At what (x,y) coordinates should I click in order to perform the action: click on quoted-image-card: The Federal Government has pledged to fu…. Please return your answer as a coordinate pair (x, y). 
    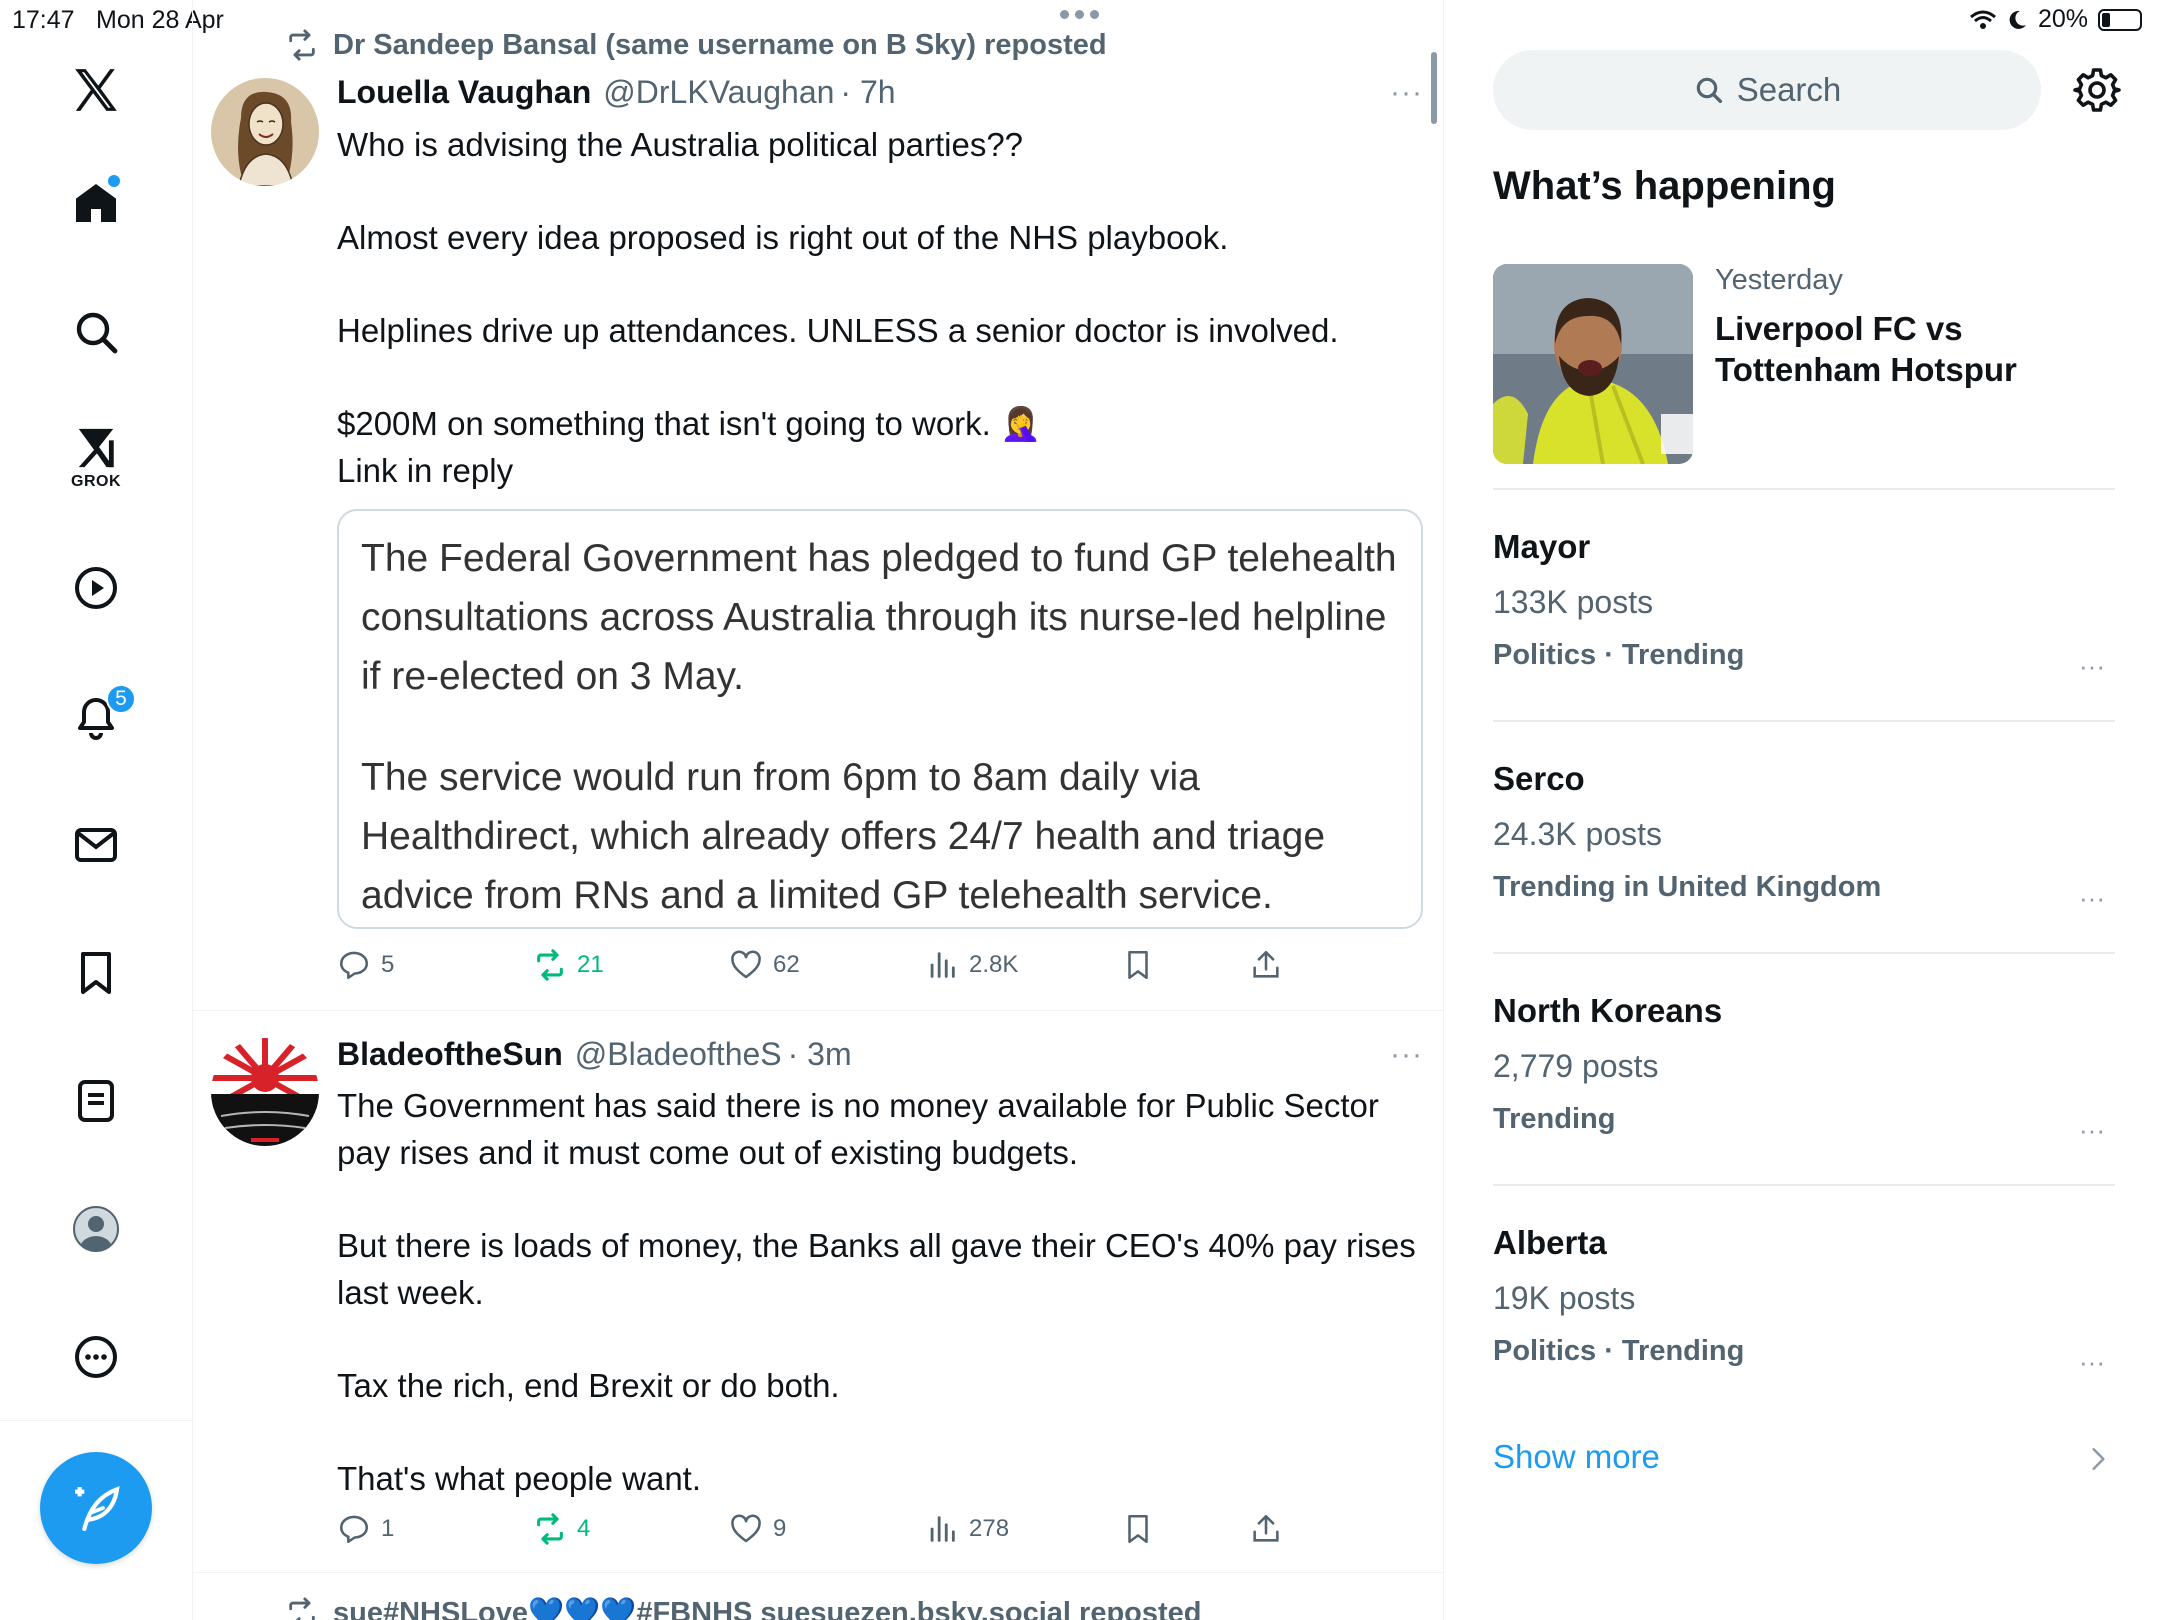
    Looking at the image, I should click on (880, 719).